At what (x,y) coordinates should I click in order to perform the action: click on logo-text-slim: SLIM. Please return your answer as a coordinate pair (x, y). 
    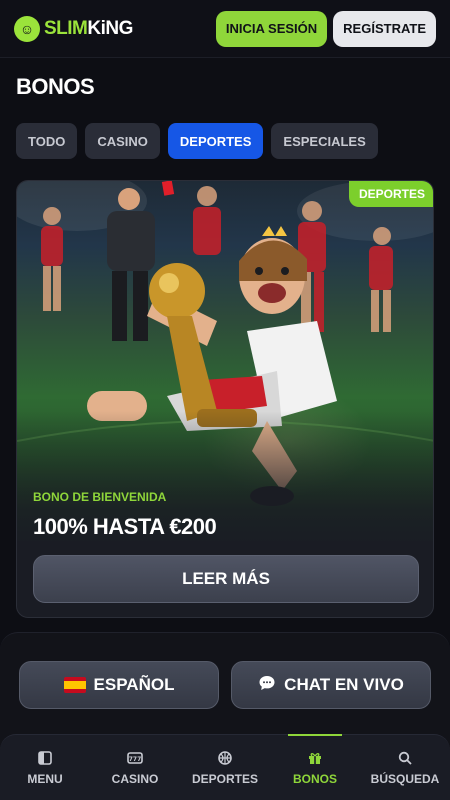
    Looking at the image, I should click on (66, 28).